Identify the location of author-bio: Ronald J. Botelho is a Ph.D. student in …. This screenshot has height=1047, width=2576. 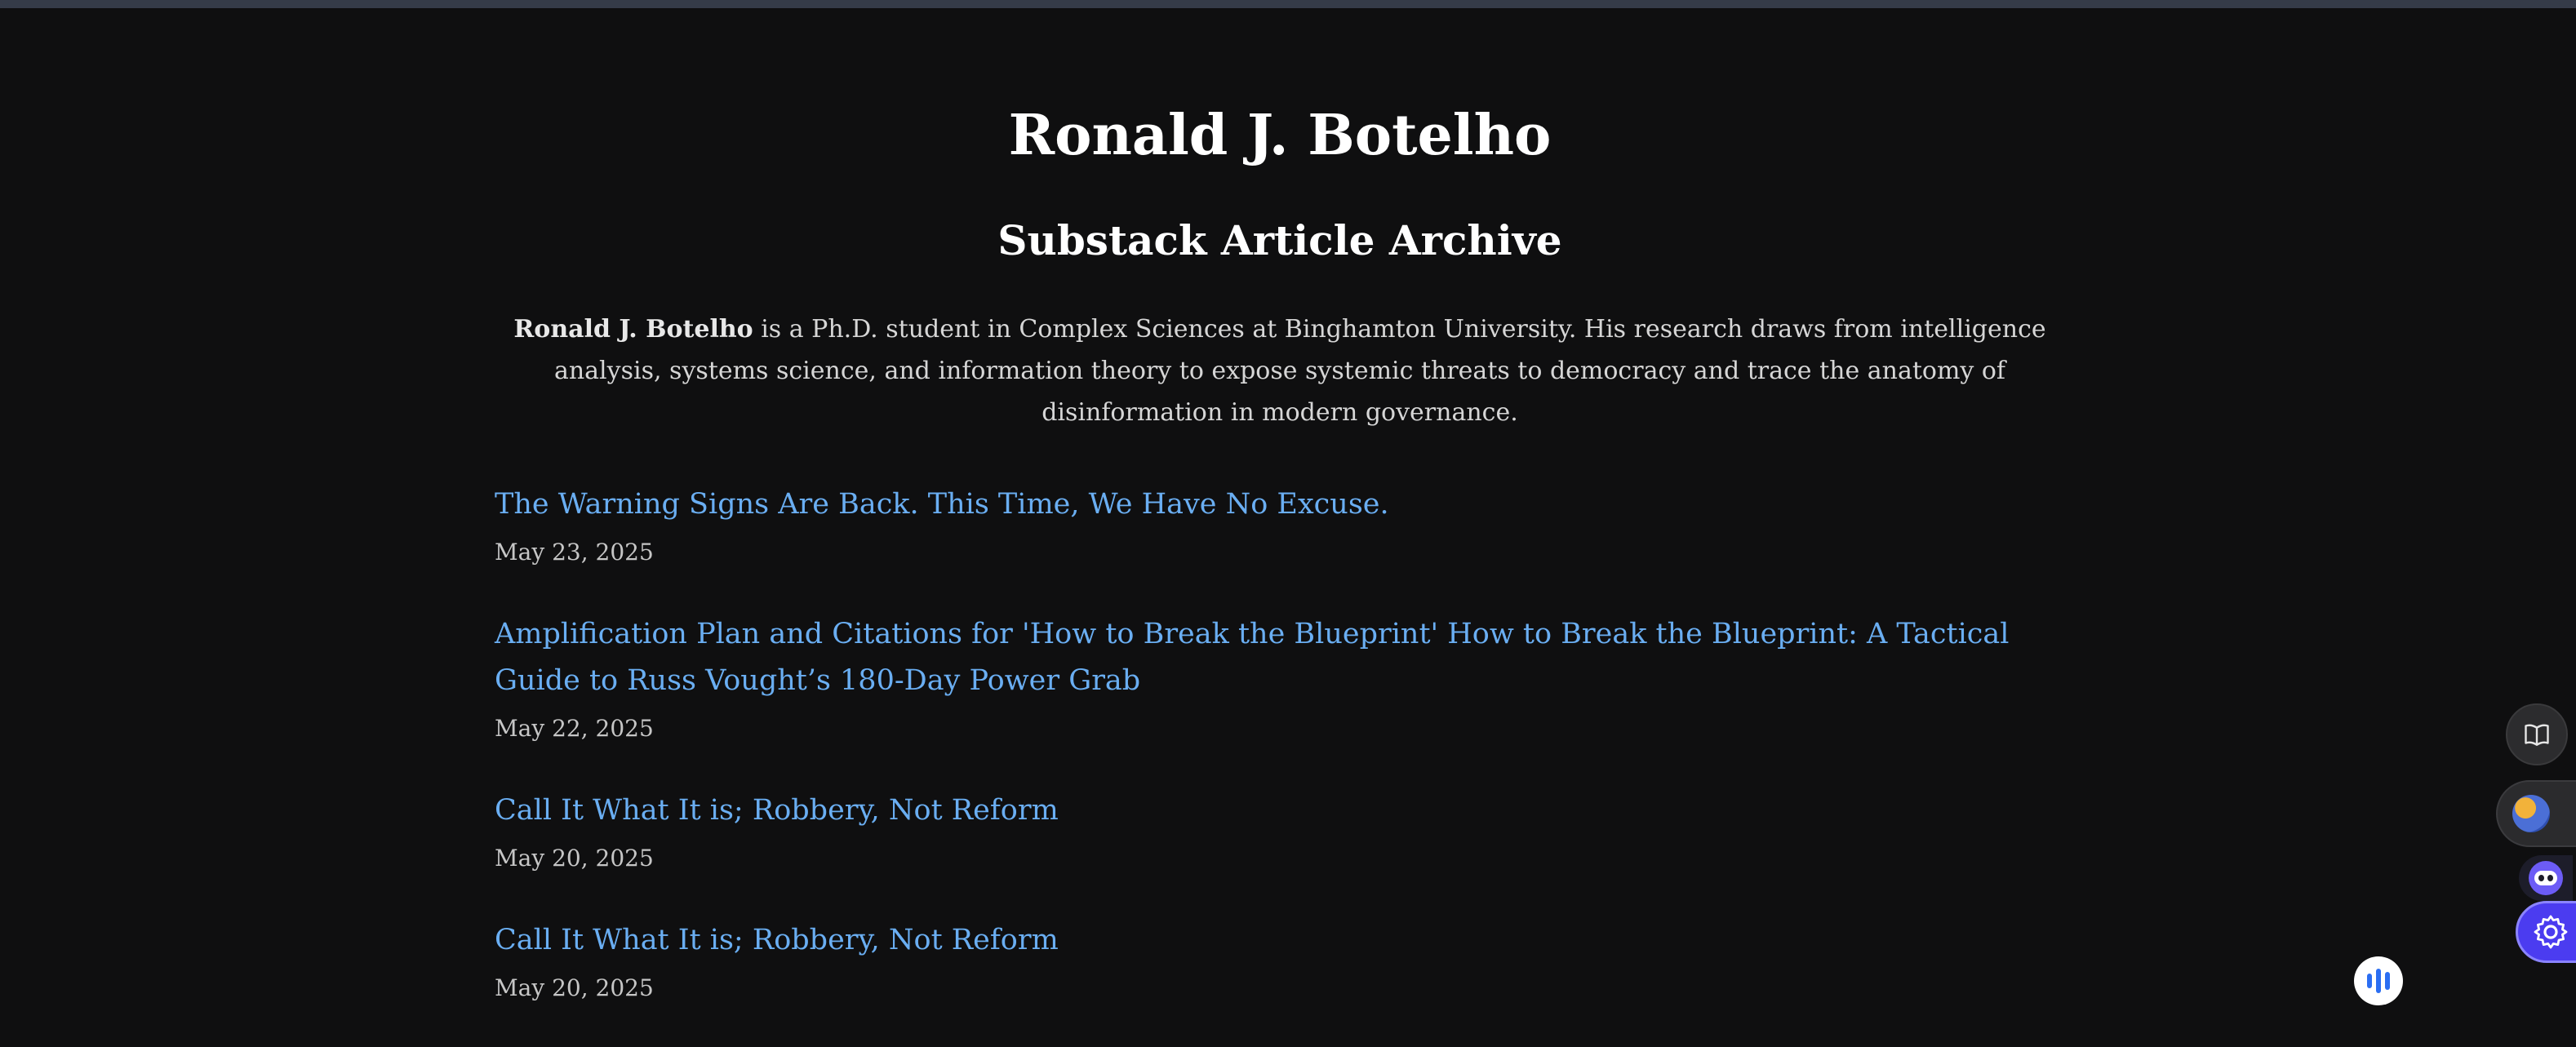
(1280, 371).